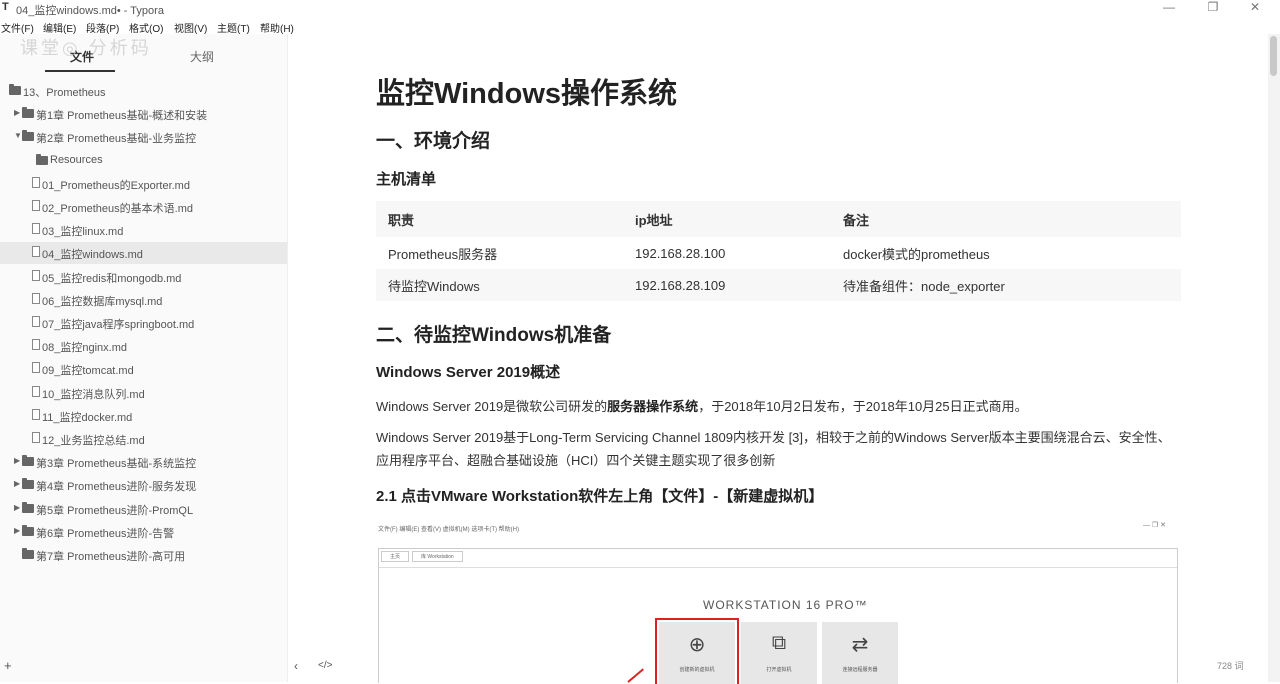 The height and width of the screenshot is (684, 1280). What do you see at coordinates (190, 27) in the screenshot?
I see `menu-view: 视图(V)` at bounding box center [190, 27].